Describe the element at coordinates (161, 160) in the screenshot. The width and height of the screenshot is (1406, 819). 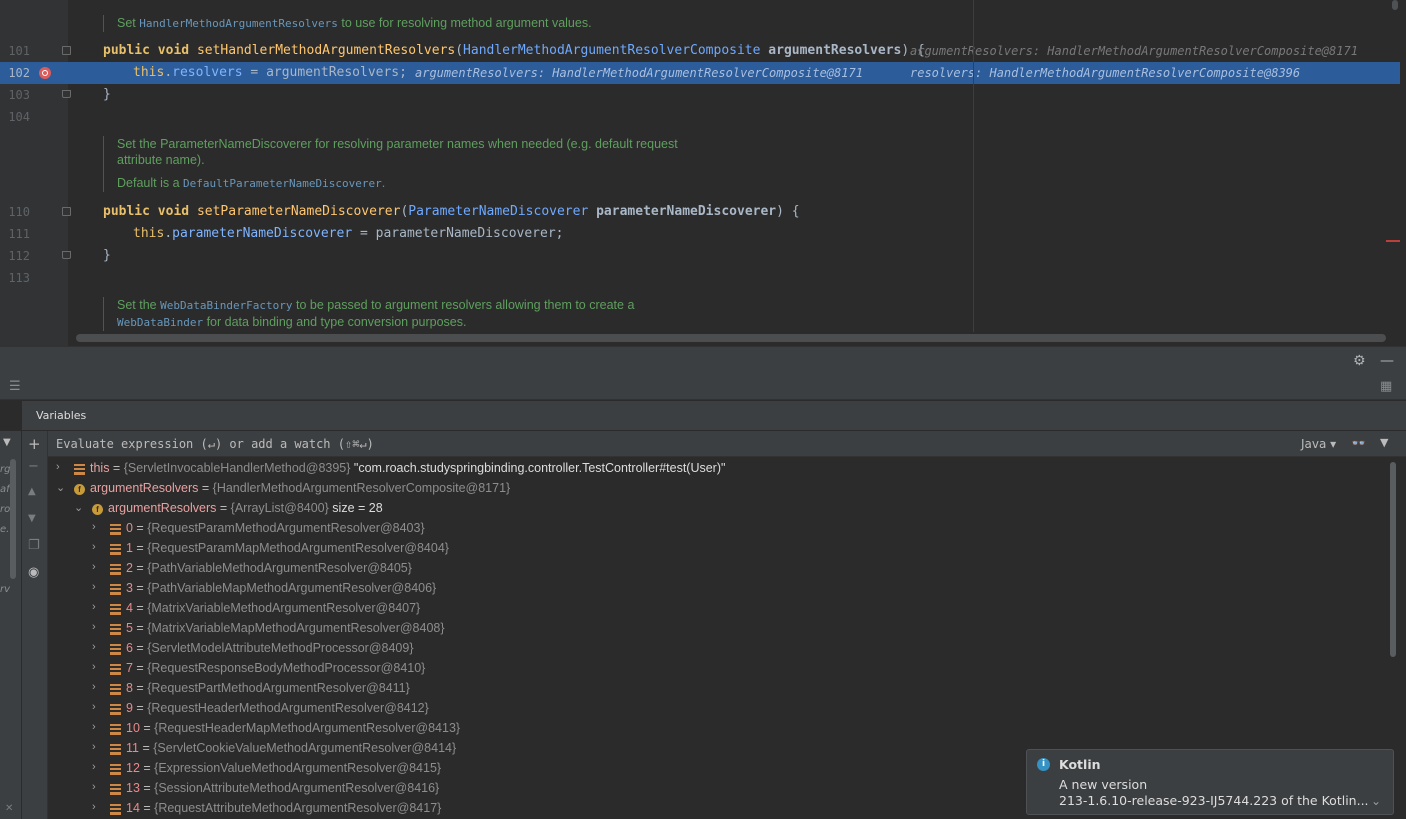
I see `javadoc-line: attribute name).` at that location.